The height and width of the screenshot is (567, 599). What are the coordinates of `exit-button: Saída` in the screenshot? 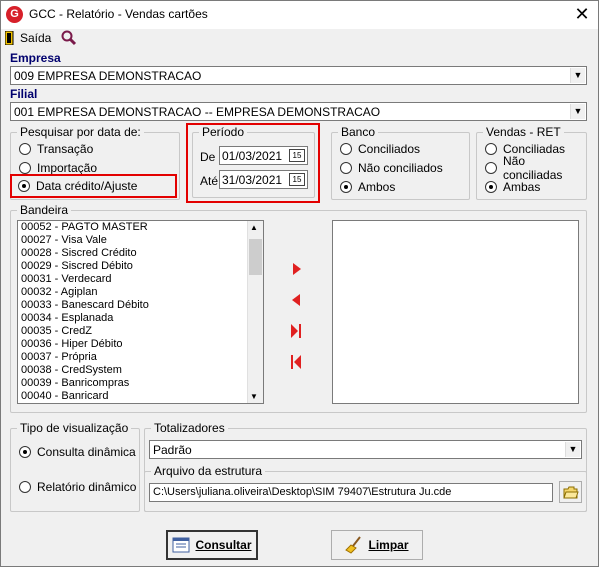 It's located at (28, 38).